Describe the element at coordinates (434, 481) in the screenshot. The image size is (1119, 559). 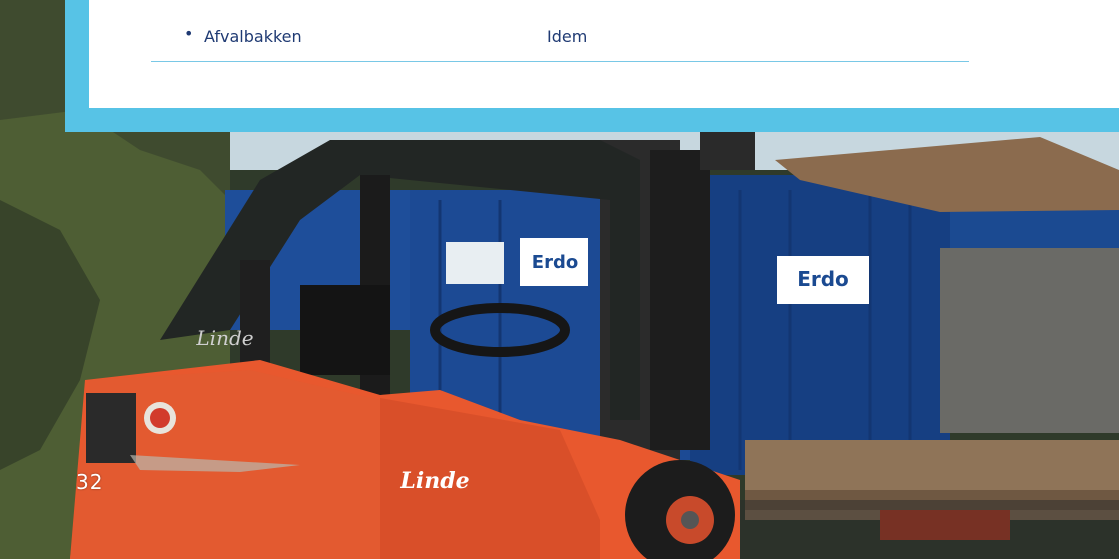
I see `linde-logo-body: Linde` at that location.